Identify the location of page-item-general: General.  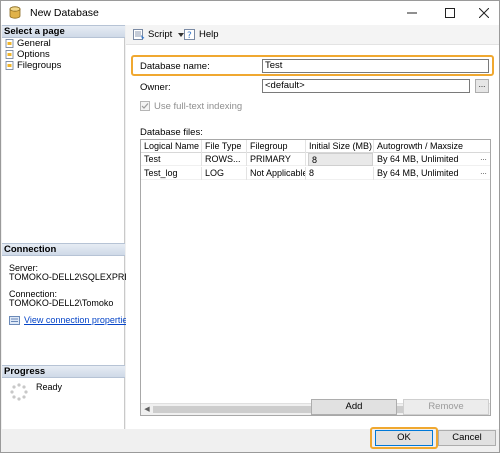
(33, 43).